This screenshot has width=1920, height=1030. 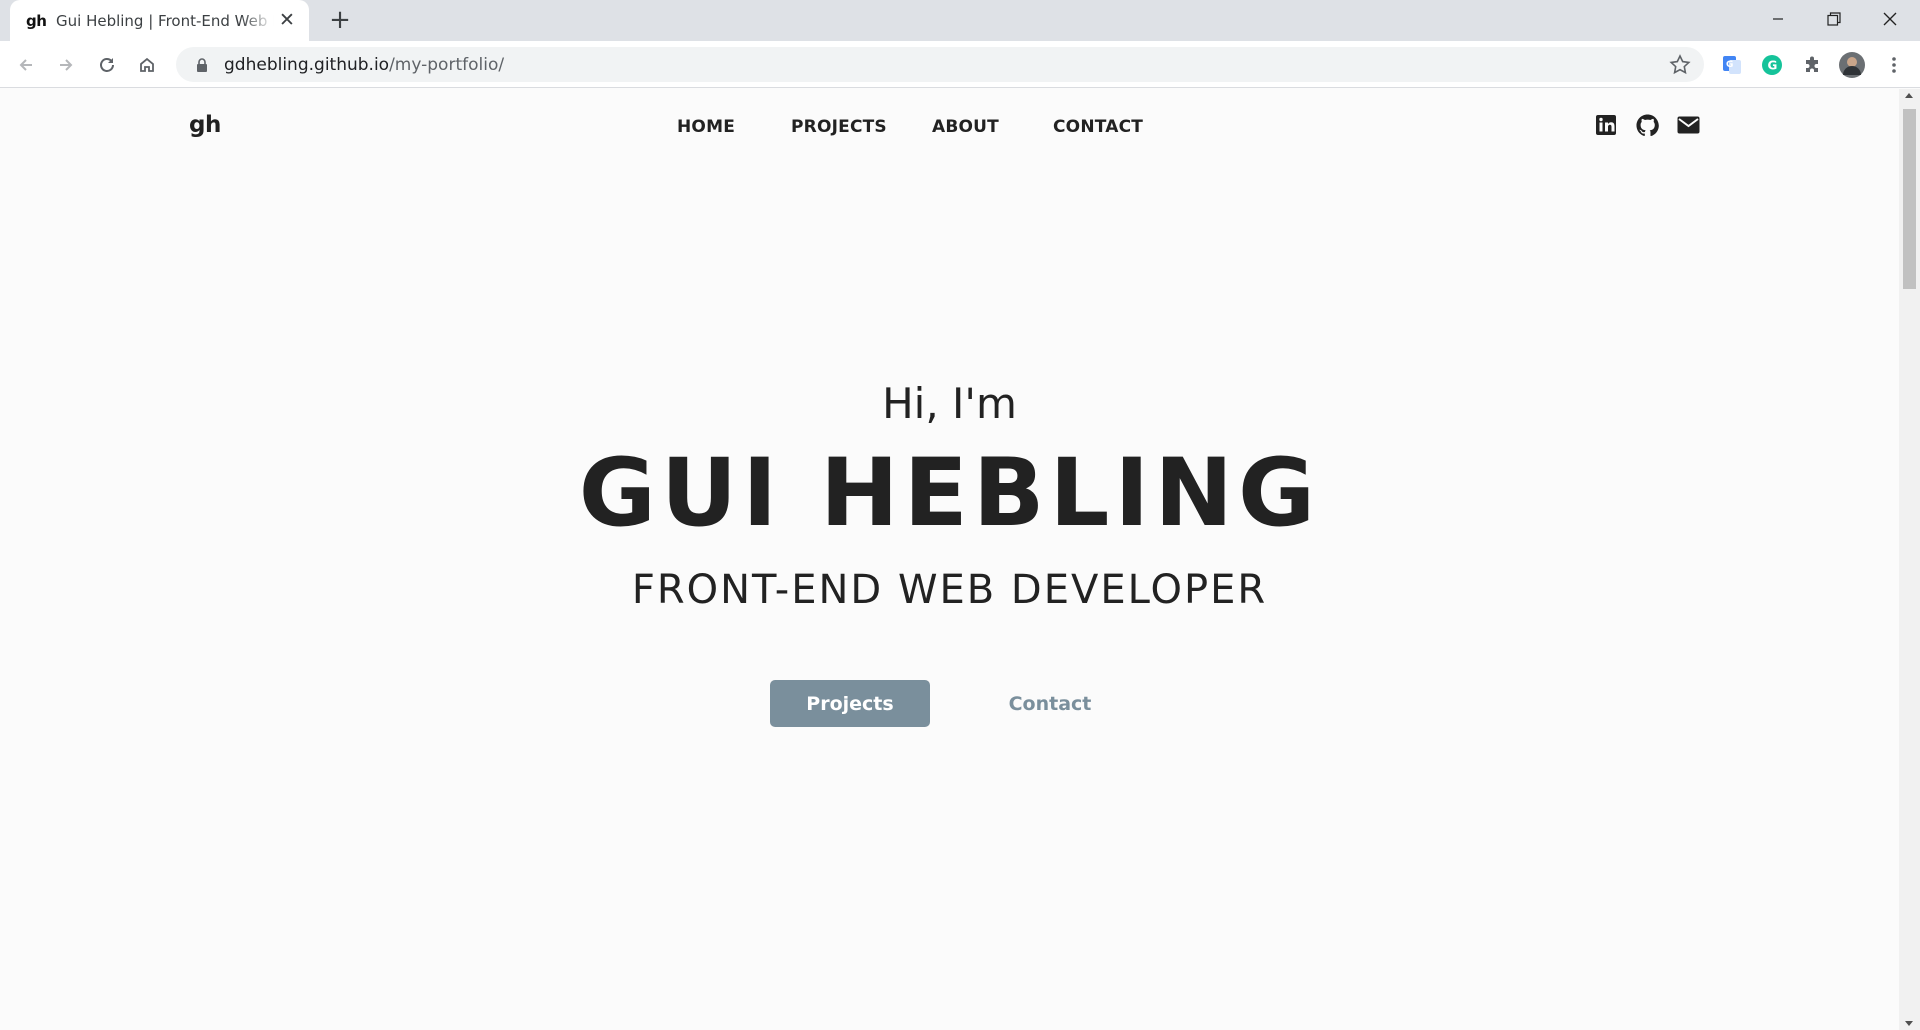 What do you see at coordinates (940, 64) in the screenshot?
I see `address-bar: gdhebling.github.io/my-portfolio/` at bounding box center [940, 64].